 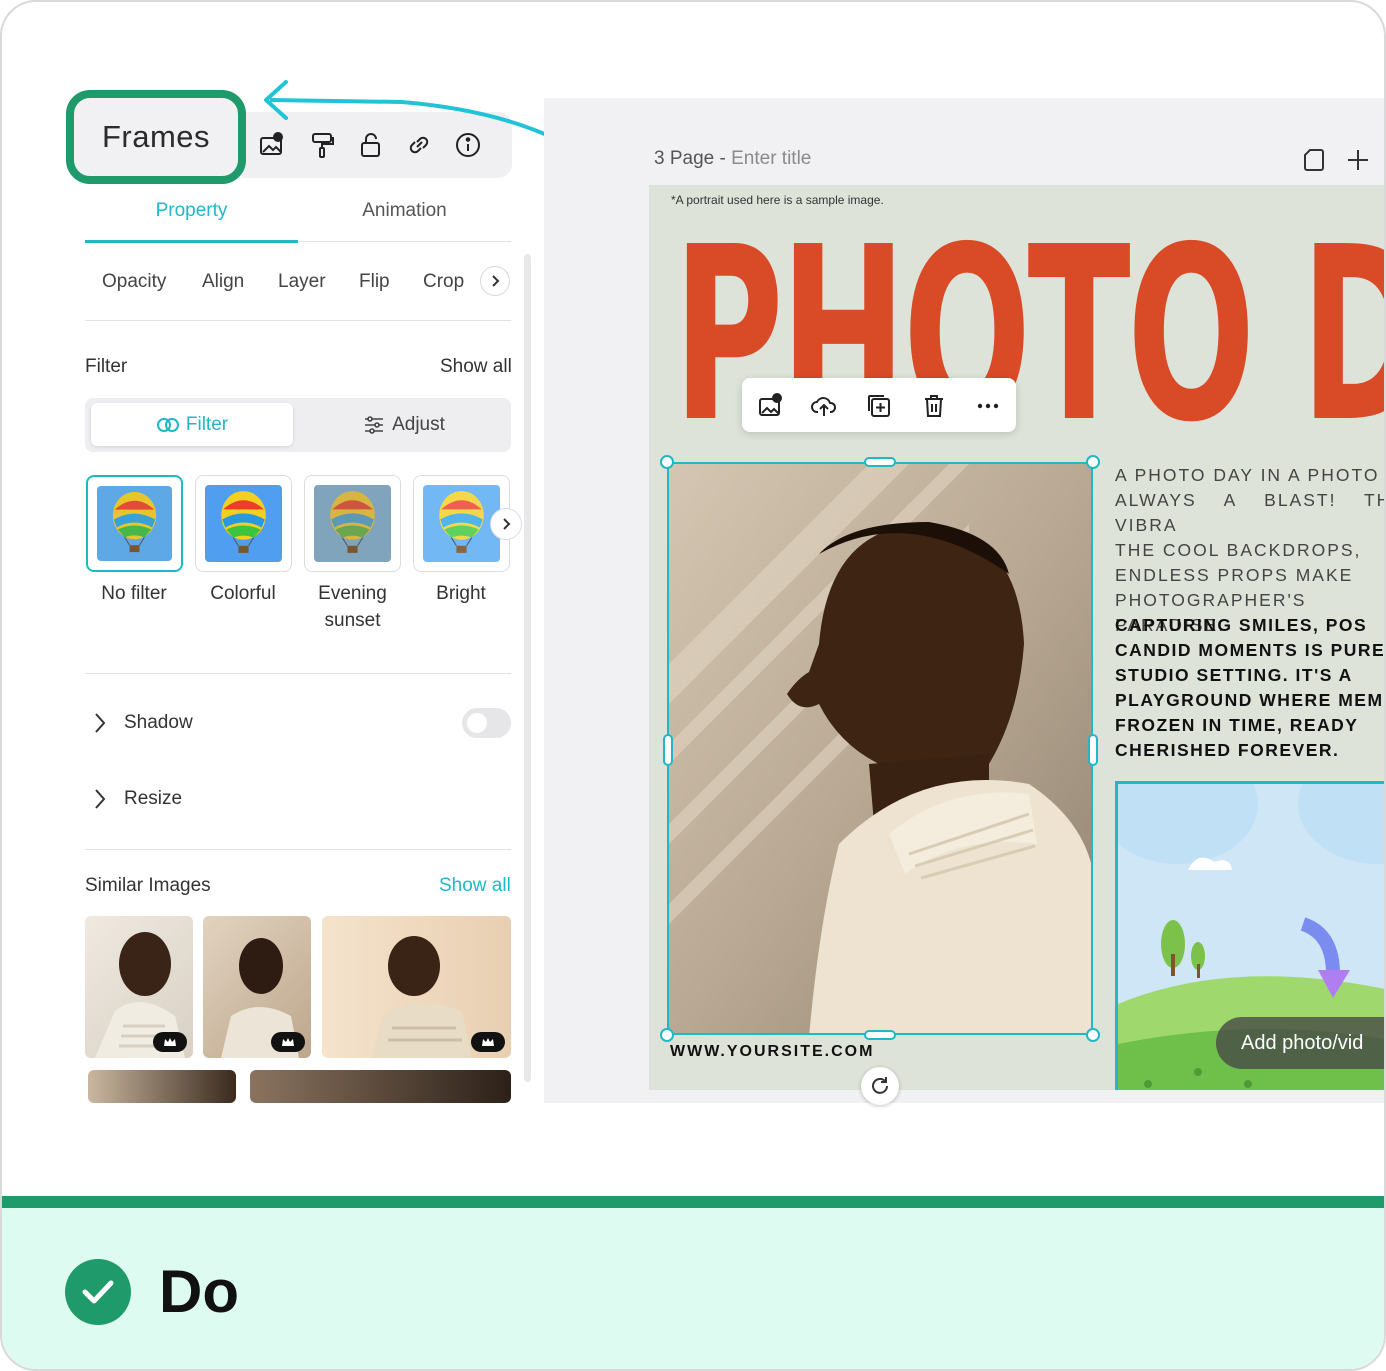 What do you see at coordinates (486, 723) in the screenshot?
I see `shadow-toggle` at bounding box center [486, 723].